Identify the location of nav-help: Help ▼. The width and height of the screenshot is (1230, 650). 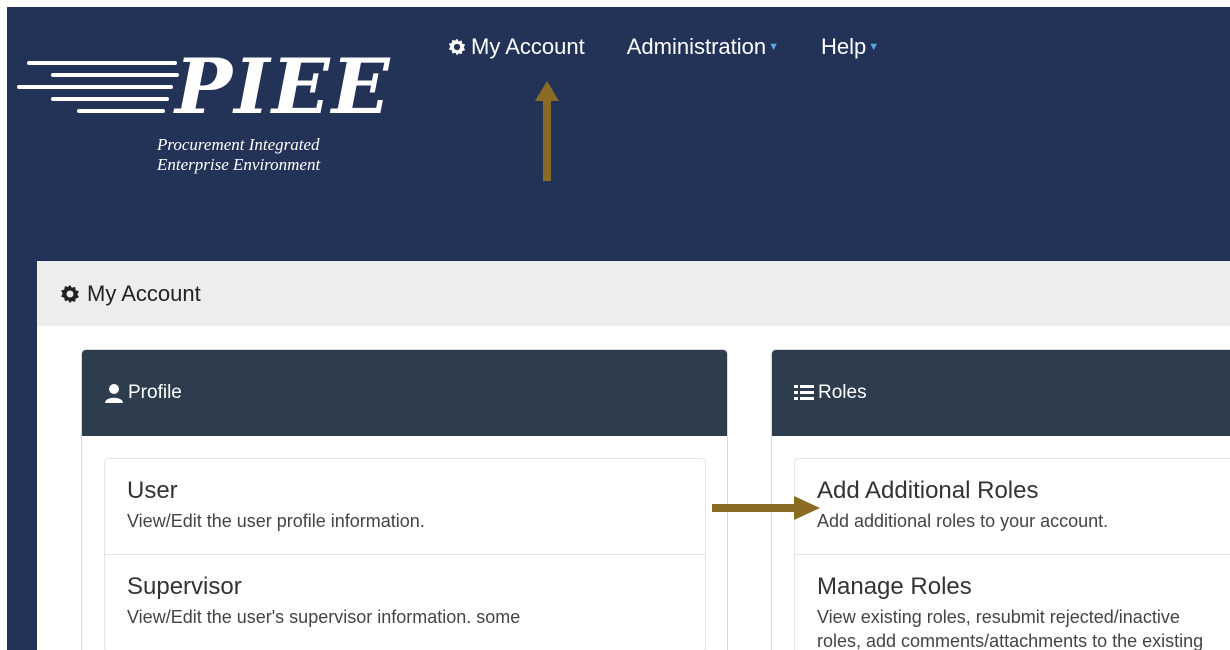
(850, 47).